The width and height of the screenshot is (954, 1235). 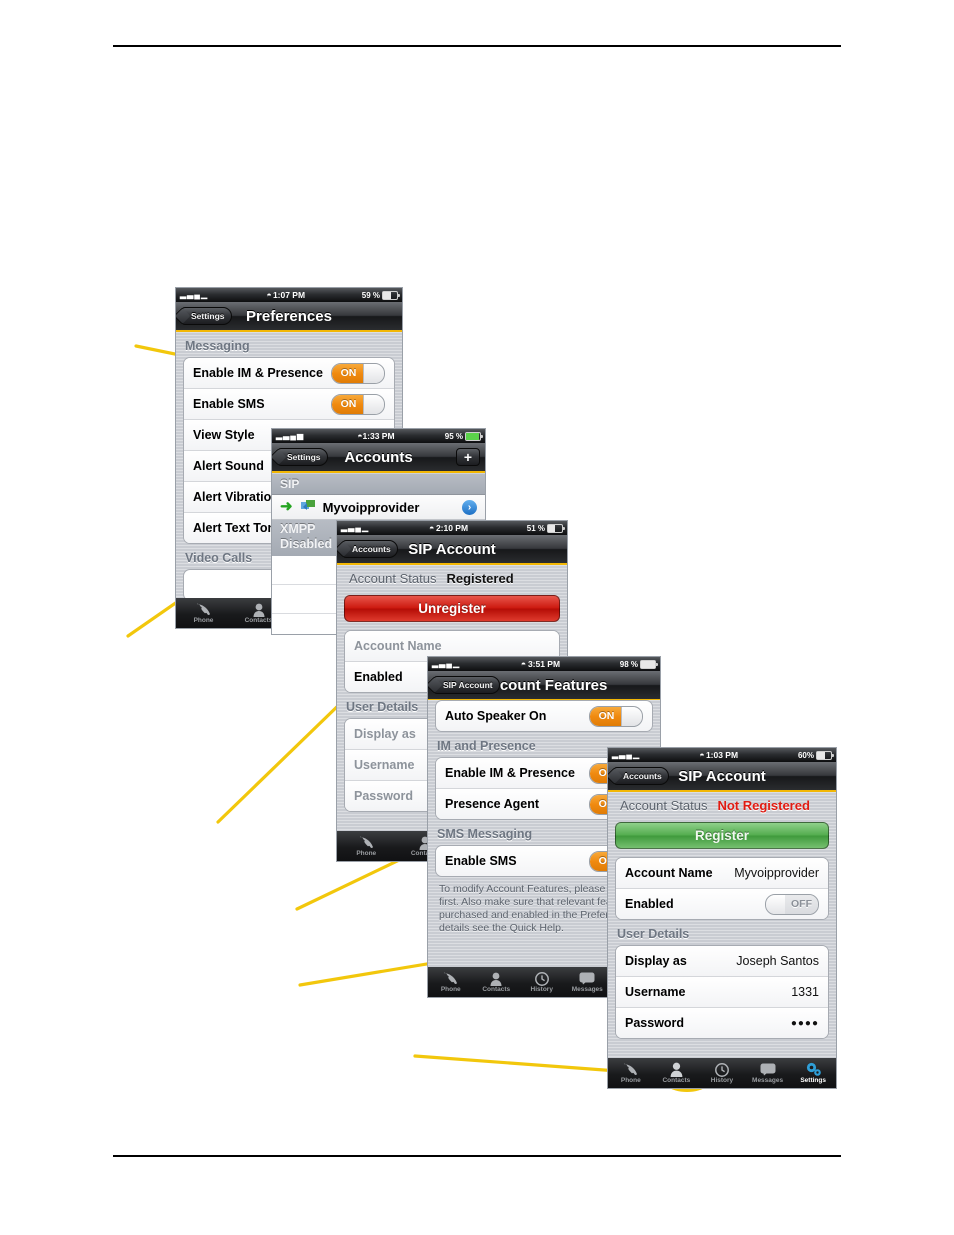 I want to click on register-button: Register, so click(x=722, y=835).